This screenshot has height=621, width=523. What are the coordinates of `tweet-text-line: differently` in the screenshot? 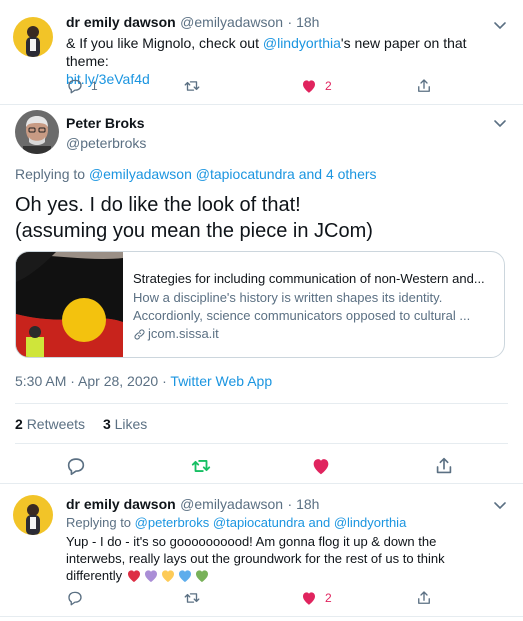 It's located at (94, 575).